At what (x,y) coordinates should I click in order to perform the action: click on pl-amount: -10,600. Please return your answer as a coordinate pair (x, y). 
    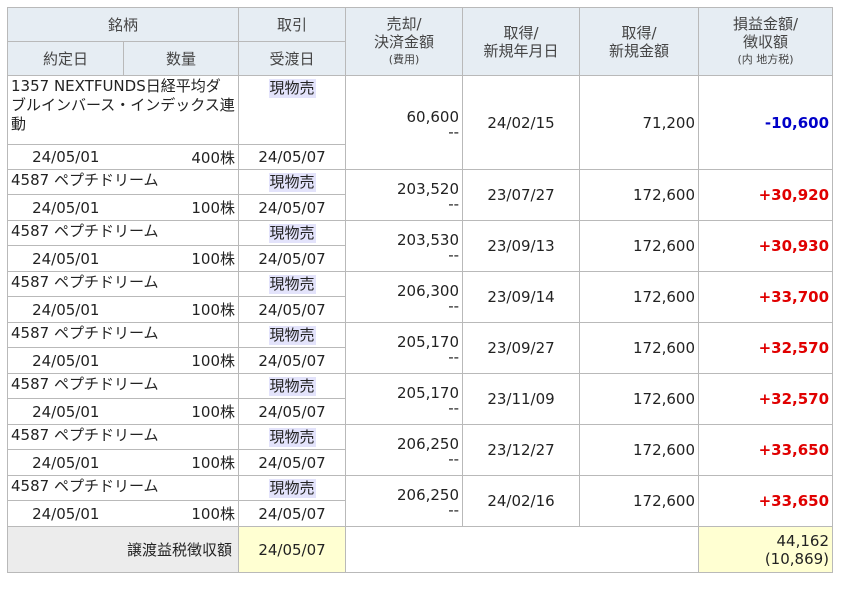
    Looking at the image, I should click on (766, 122).